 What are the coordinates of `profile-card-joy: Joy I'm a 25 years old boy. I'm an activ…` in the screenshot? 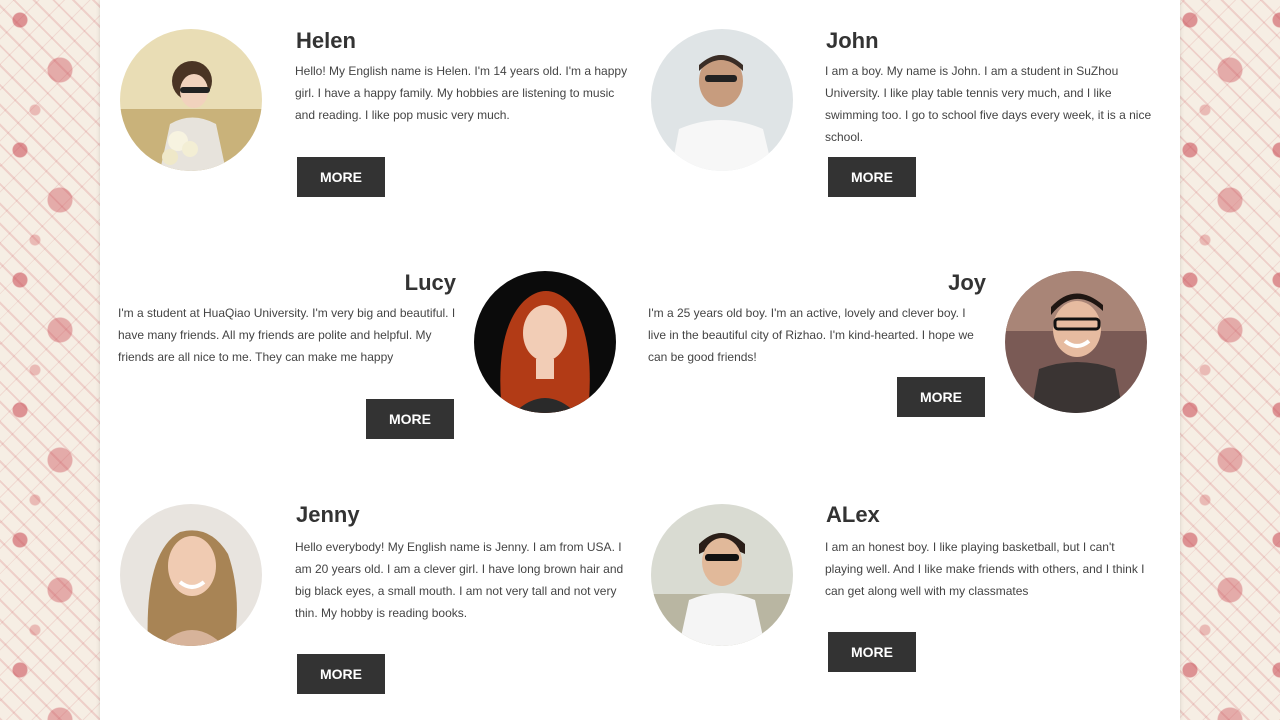 It's located at (900, 350).